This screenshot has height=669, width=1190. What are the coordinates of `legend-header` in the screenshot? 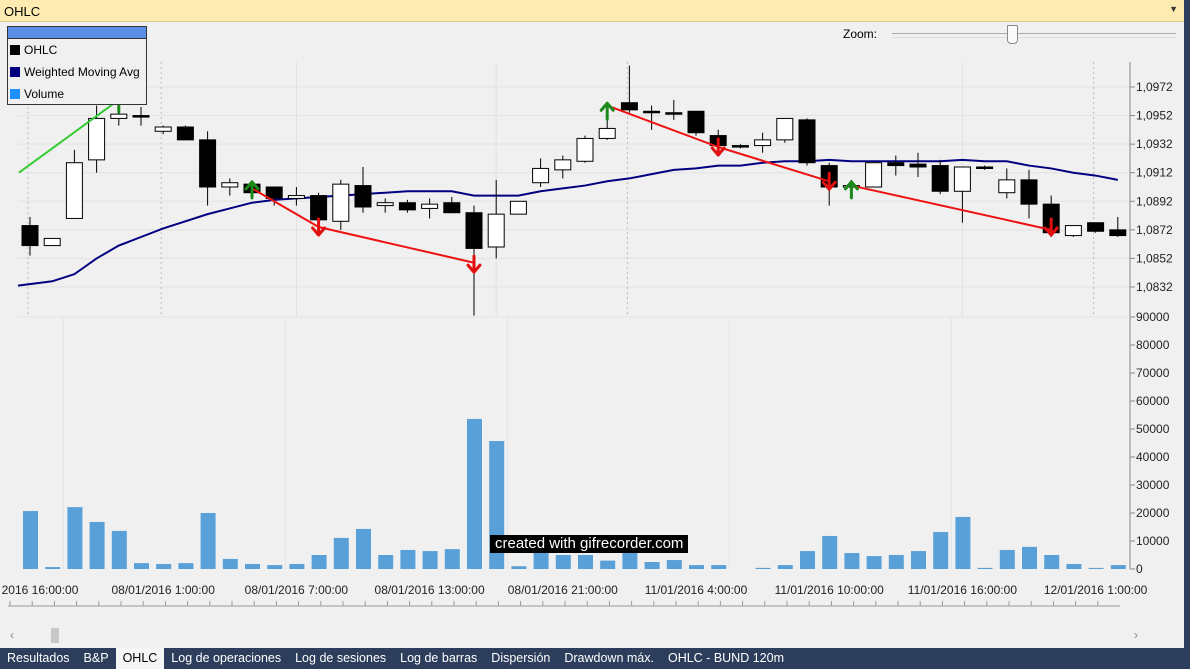 It's located at (77, 33).